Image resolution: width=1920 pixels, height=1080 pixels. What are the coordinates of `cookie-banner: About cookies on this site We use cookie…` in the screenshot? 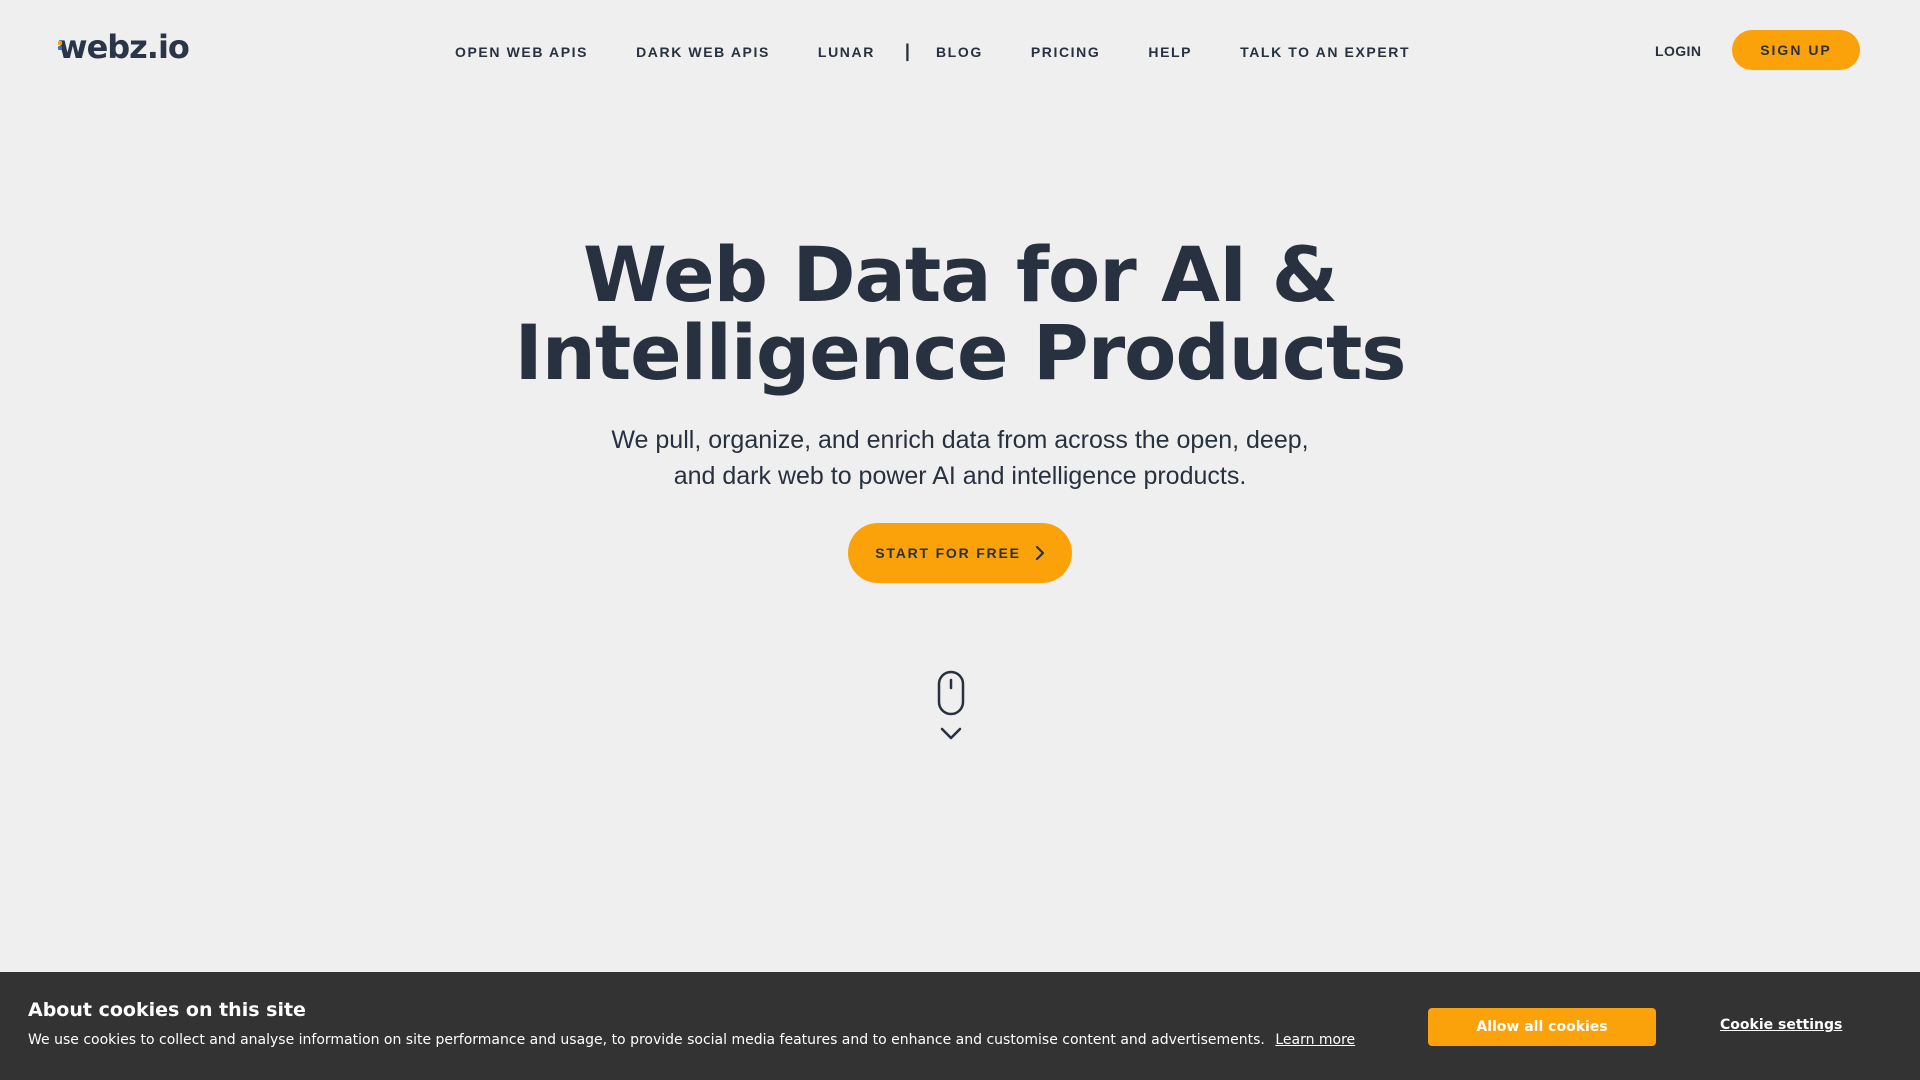 It's located at (960, 1026).